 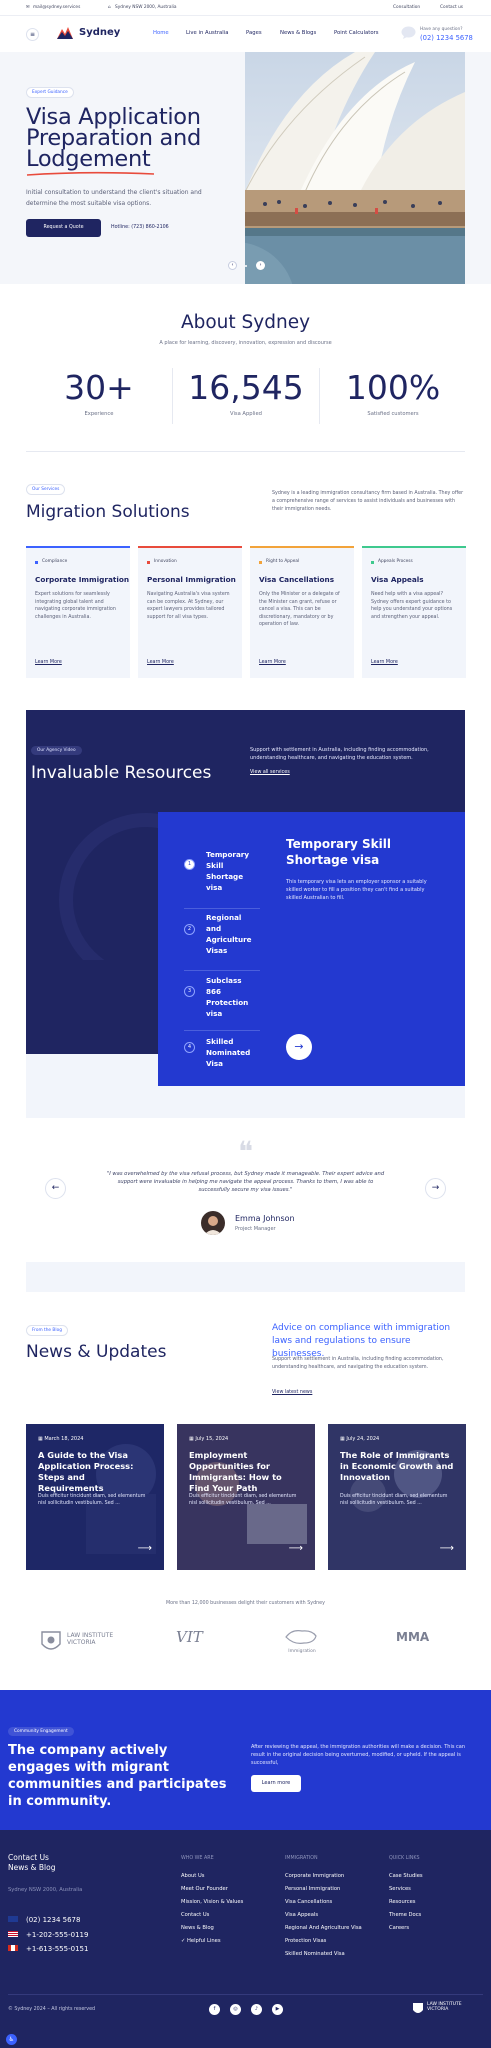 What do you see at coordinates (48, 1920) in the screenshot?
I see `phone-au-row: (02) 1234 5678` at bounding box center [48, 1920].